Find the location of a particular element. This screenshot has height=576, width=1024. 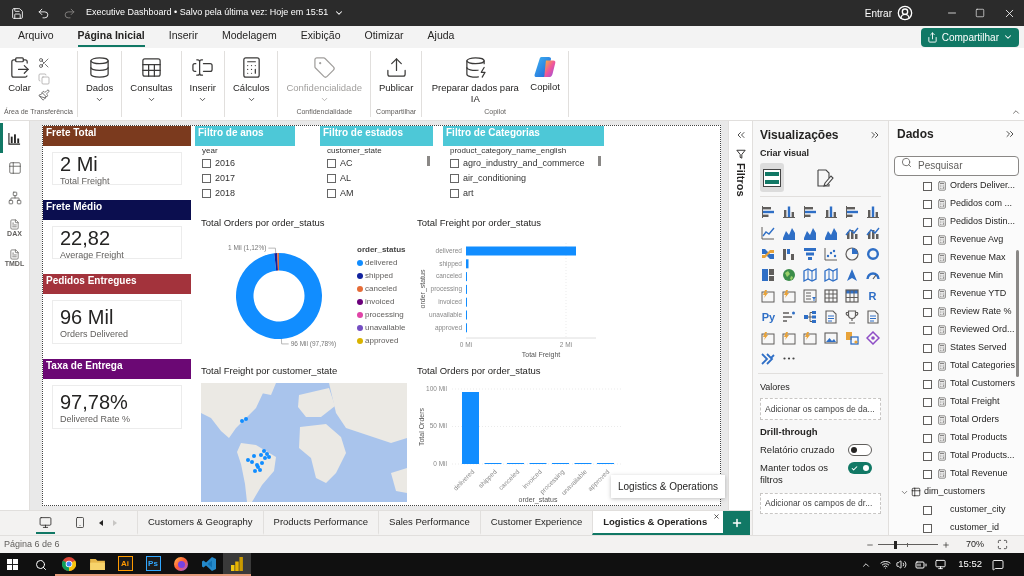

puzzle-tile-icon is located at coordinates (851, 337).